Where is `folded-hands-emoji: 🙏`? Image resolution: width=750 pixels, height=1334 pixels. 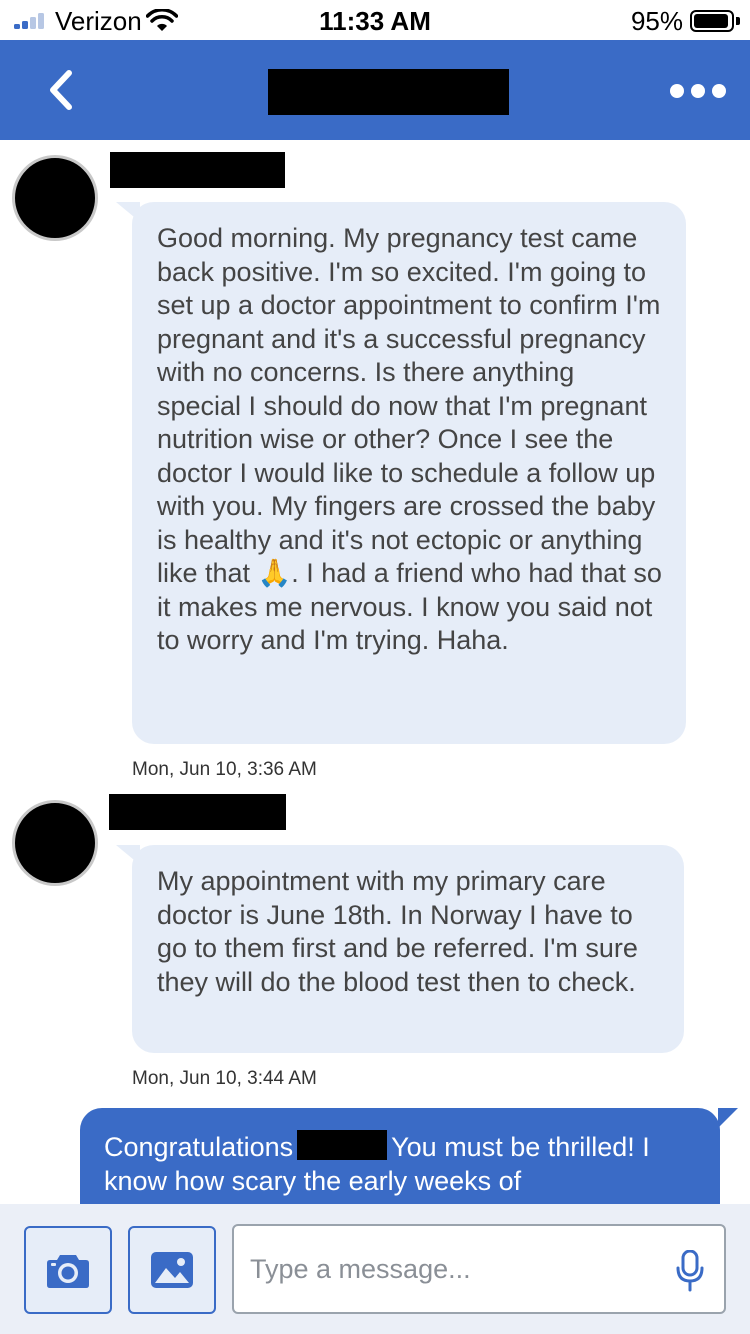 folded-hands-emoji: 🙏 is located at coordinates (274, 573).